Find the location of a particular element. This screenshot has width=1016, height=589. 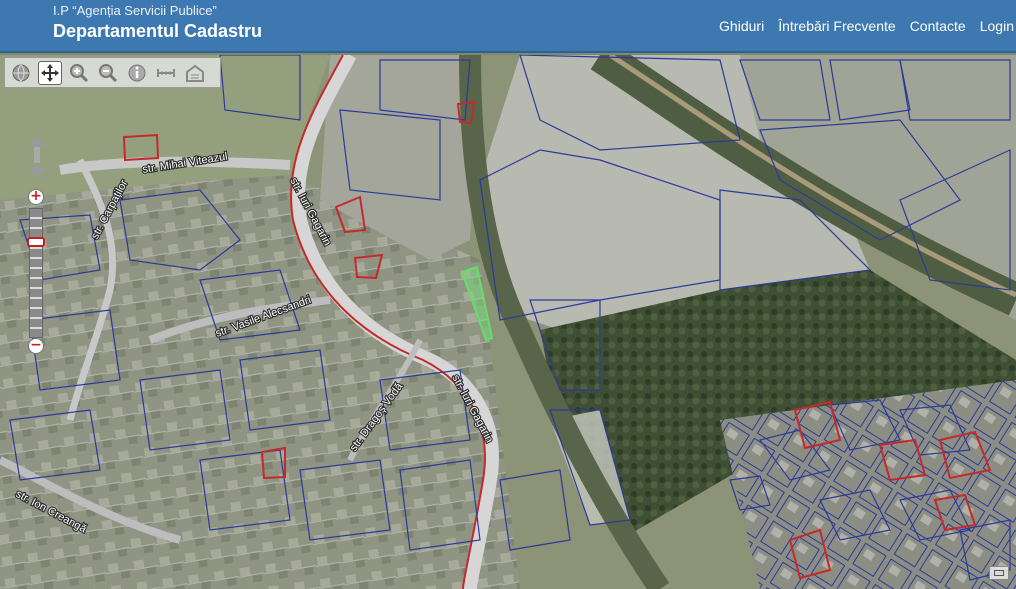

map-toolbar is located at coordinates (112, 72).